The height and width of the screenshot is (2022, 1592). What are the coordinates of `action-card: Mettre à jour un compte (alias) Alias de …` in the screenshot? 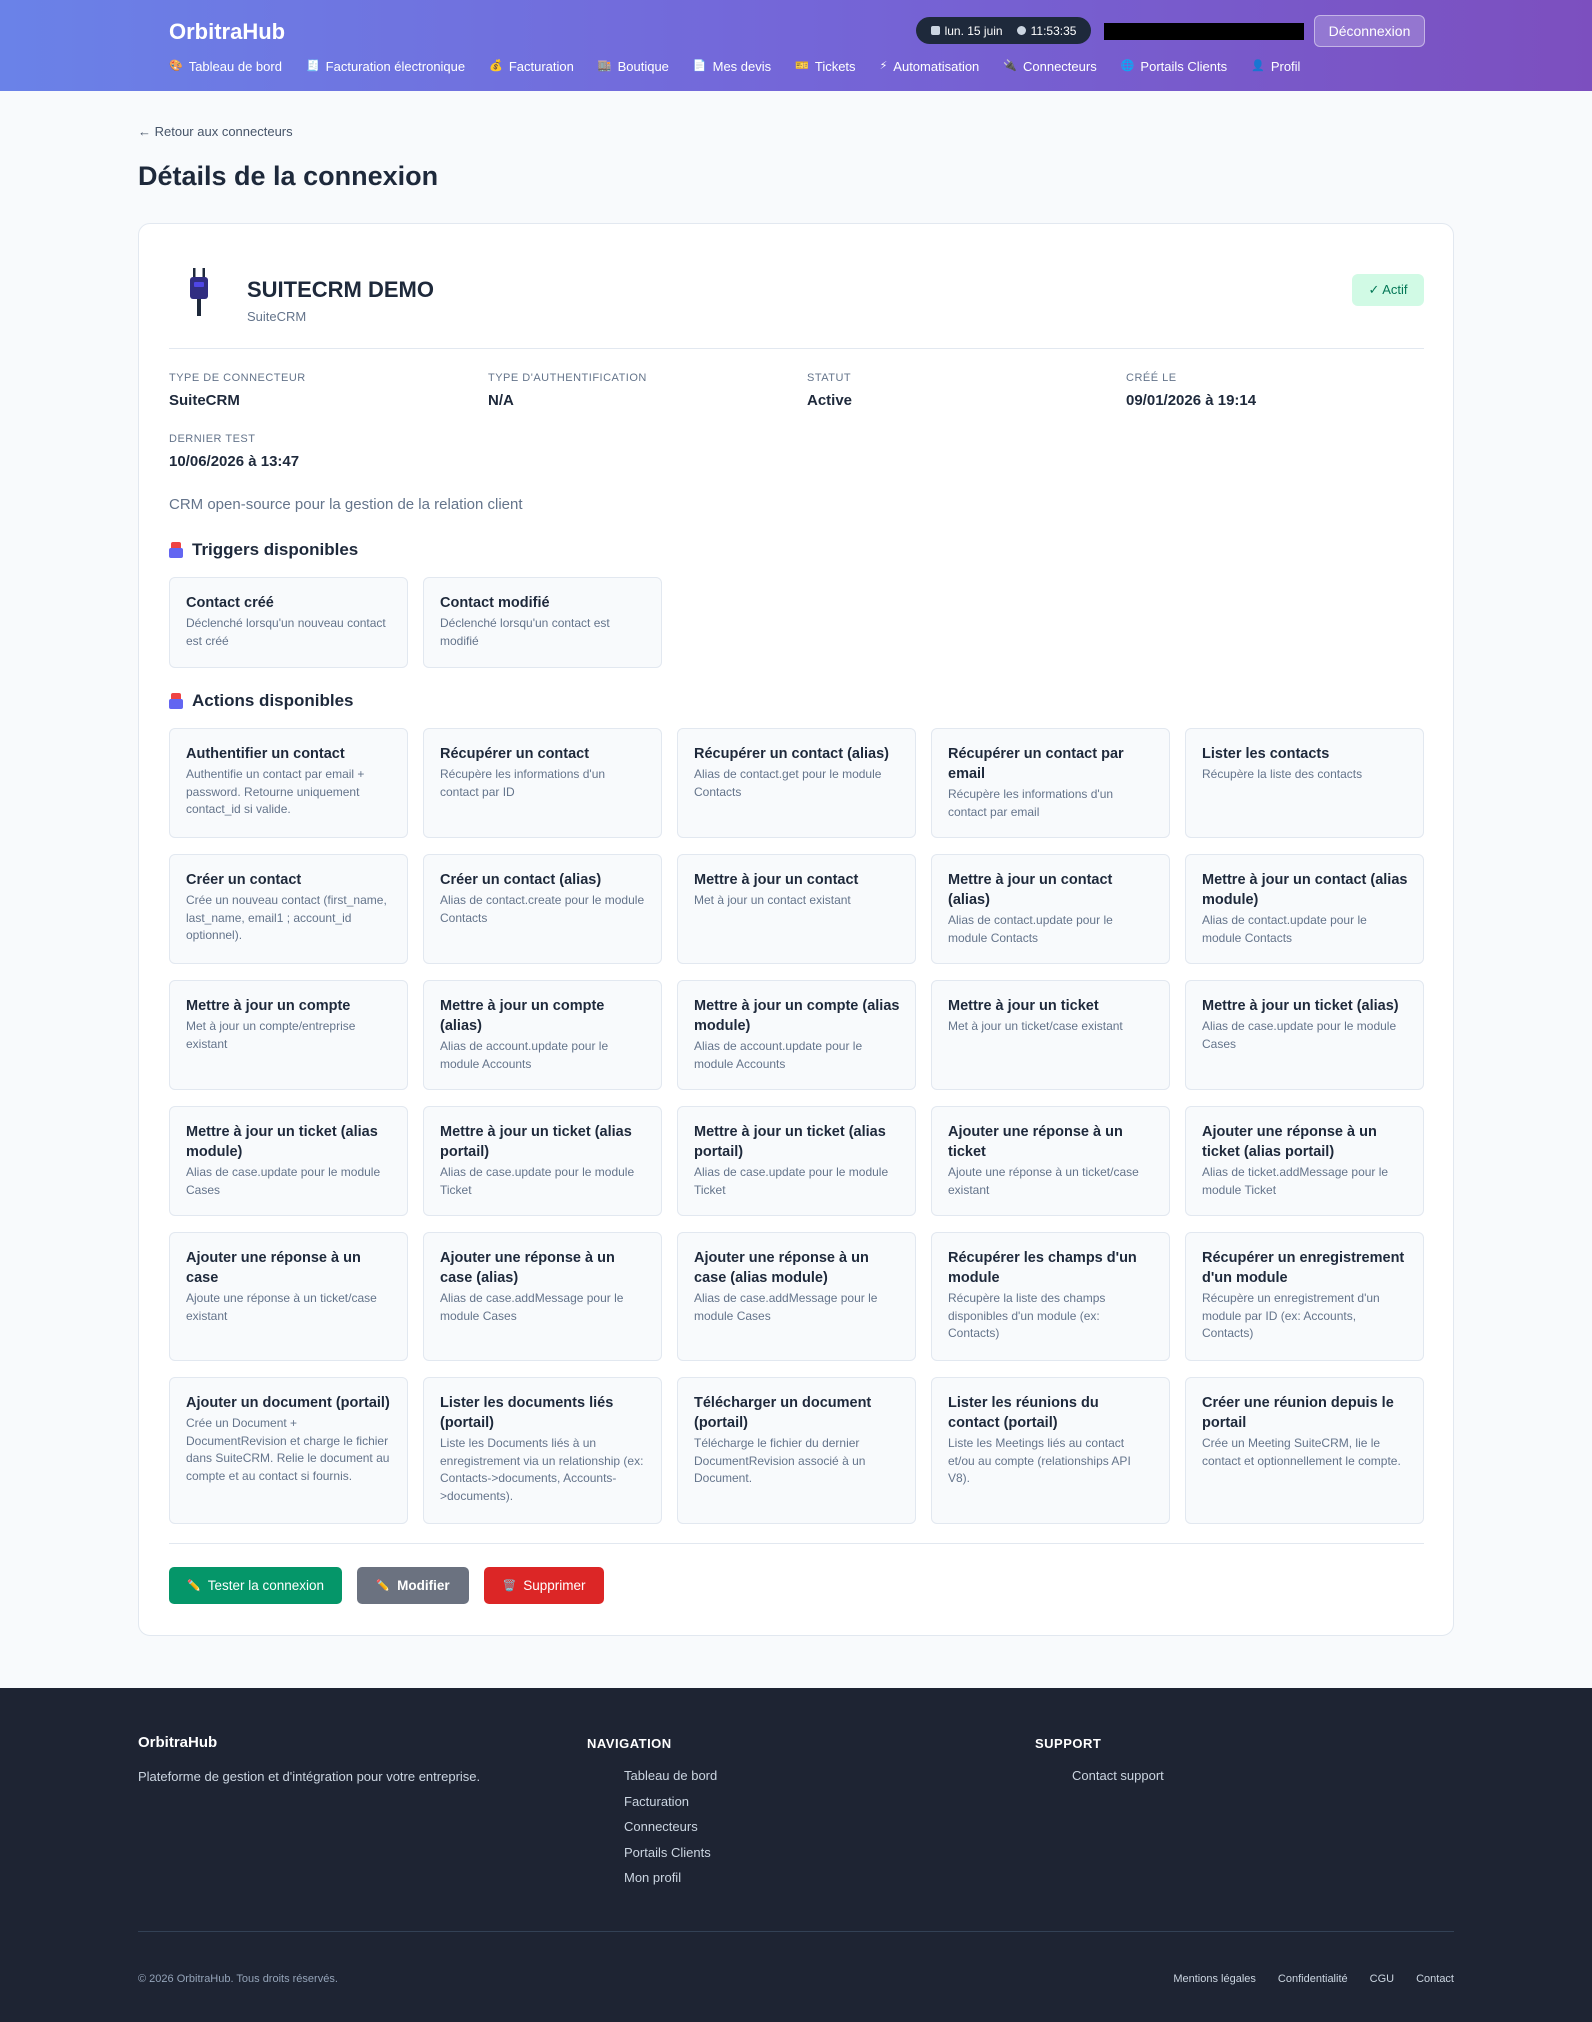 It's located at (542, 1035).